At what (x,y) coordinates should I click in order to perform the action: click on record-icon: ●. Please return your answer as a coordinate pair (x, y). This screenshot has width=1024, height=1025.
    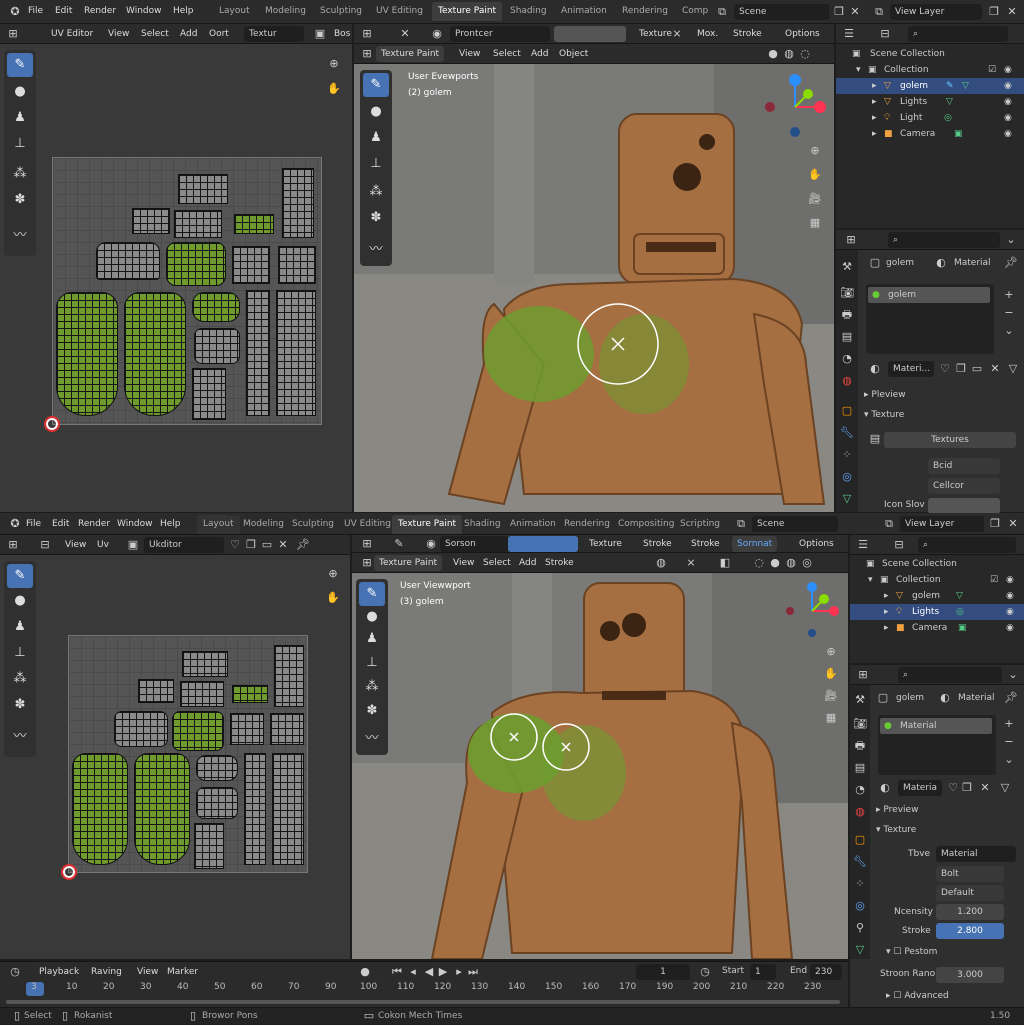
    Looking at the image, I should click on (365, 972).